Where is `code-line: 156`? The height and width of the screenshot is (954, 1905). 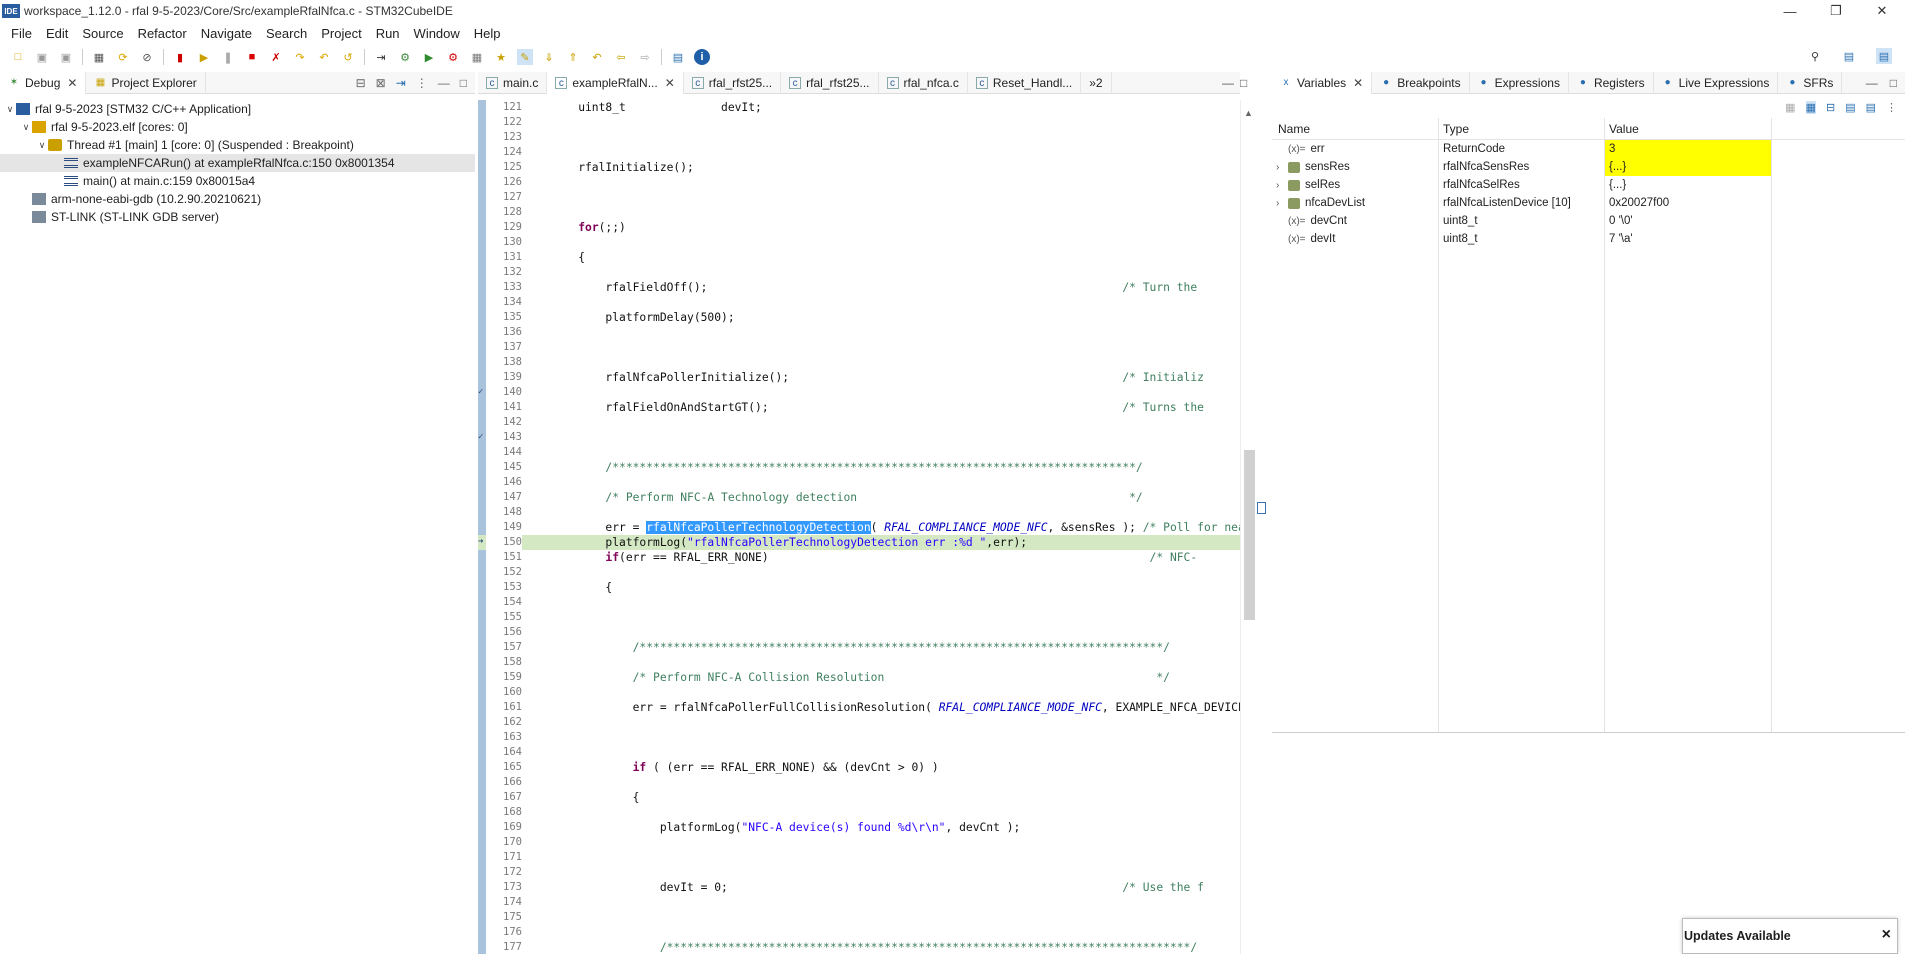 code-line: 156 is located at coordinates (859, 632).